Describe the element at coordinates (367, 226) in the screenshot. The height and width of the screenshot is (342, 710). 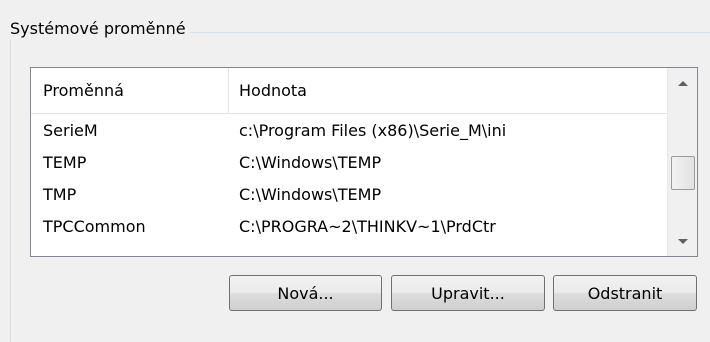
I see `variable-value: C:\PROGRA~2\THINKV~1\PrdCtr` at that location.